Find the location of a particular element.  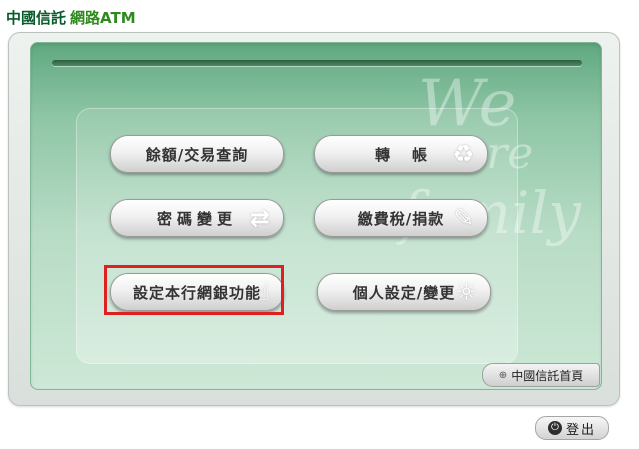

change-pin-button: 密碼變更 ⇄ is located at coordinates (197, 218).